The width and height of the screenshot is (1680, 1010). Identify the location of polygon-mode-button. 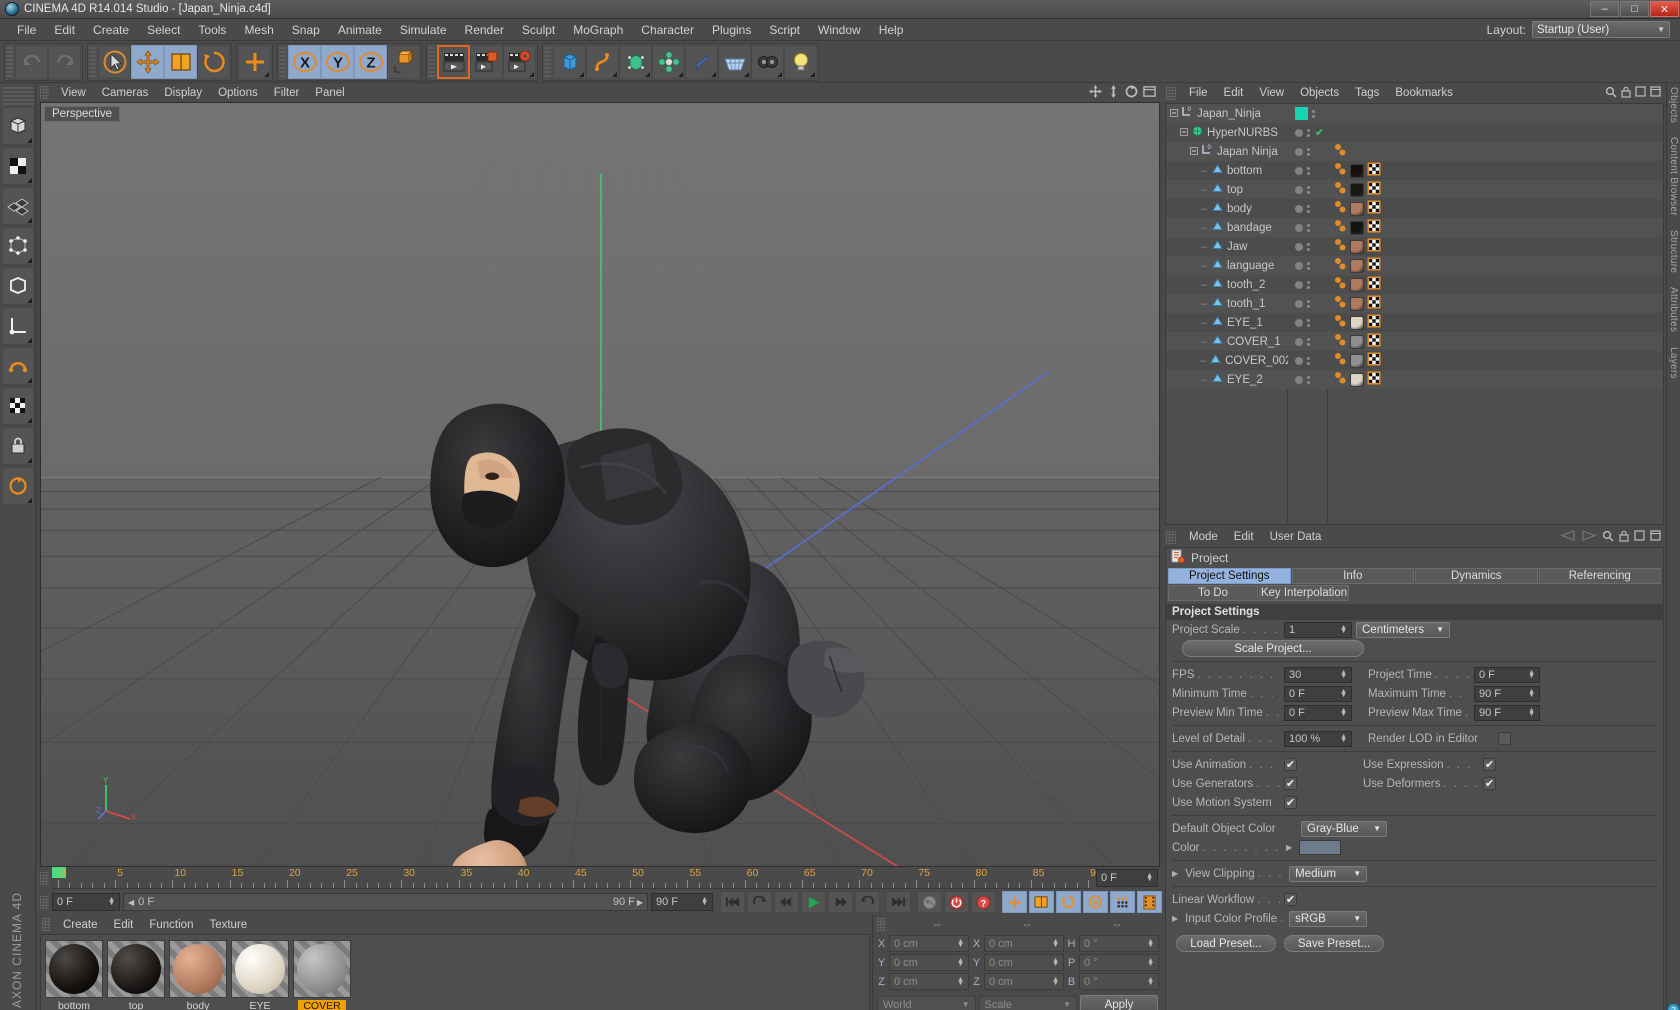
(17, 206).